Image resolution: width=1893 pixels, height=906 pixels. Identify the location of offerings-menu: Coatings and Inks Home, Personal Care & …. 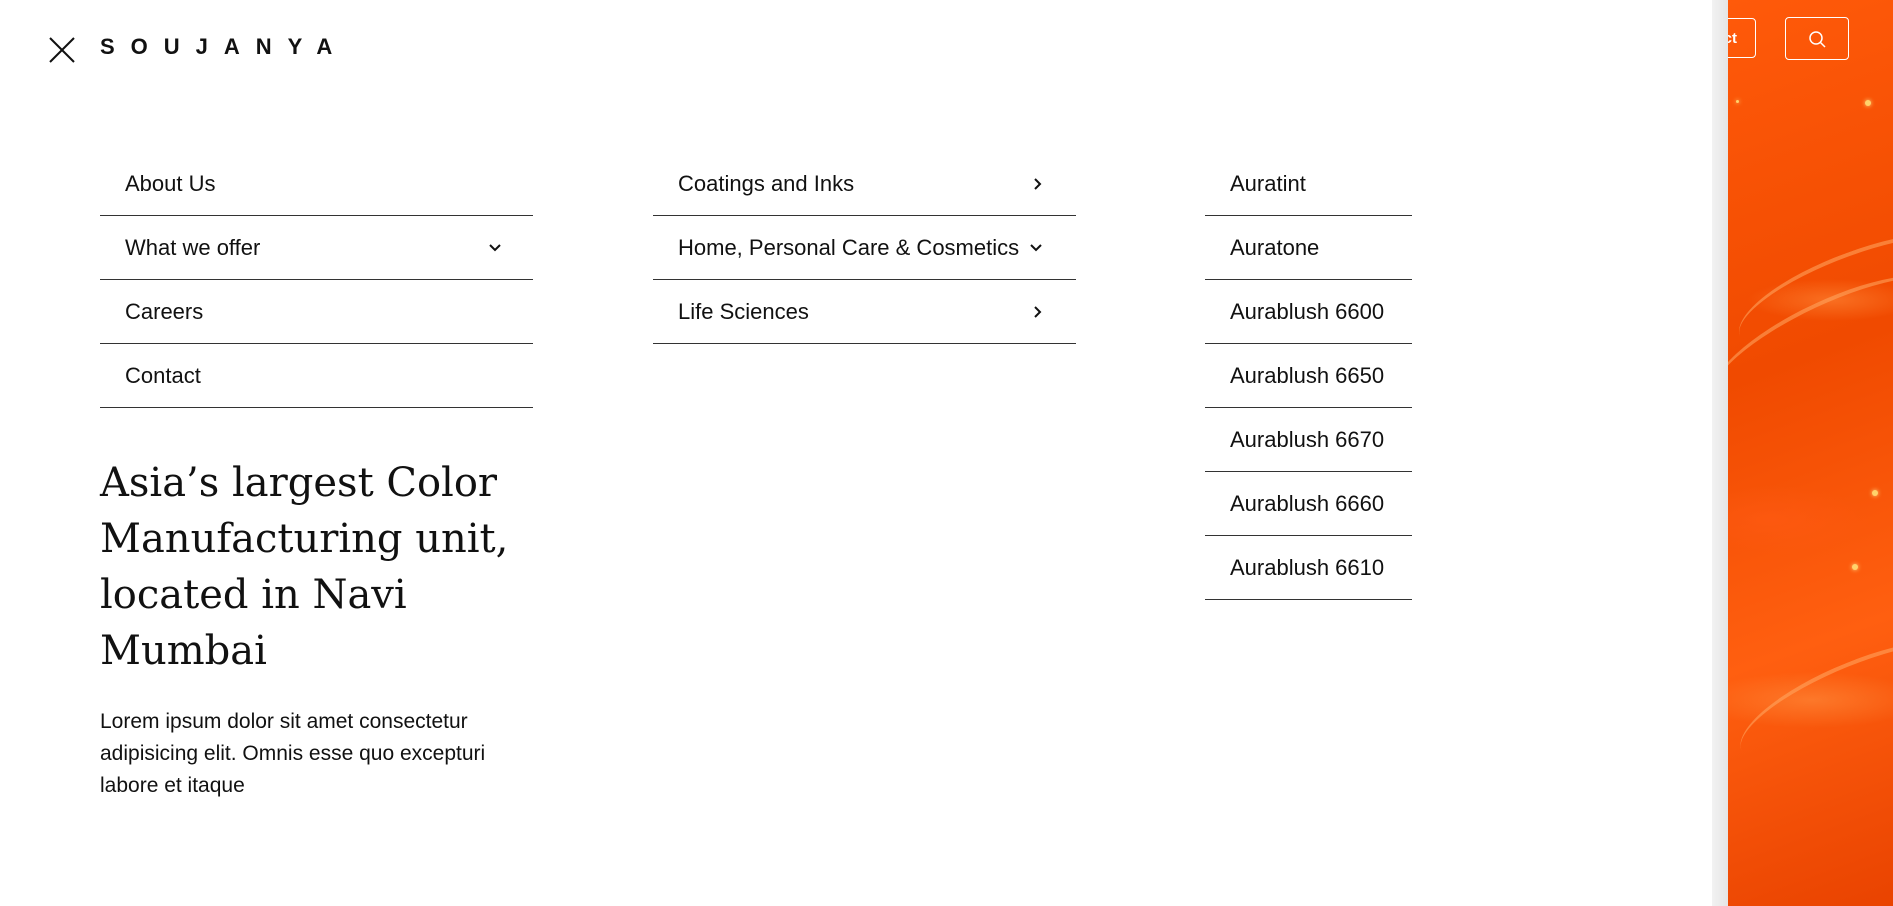
(864, 248).